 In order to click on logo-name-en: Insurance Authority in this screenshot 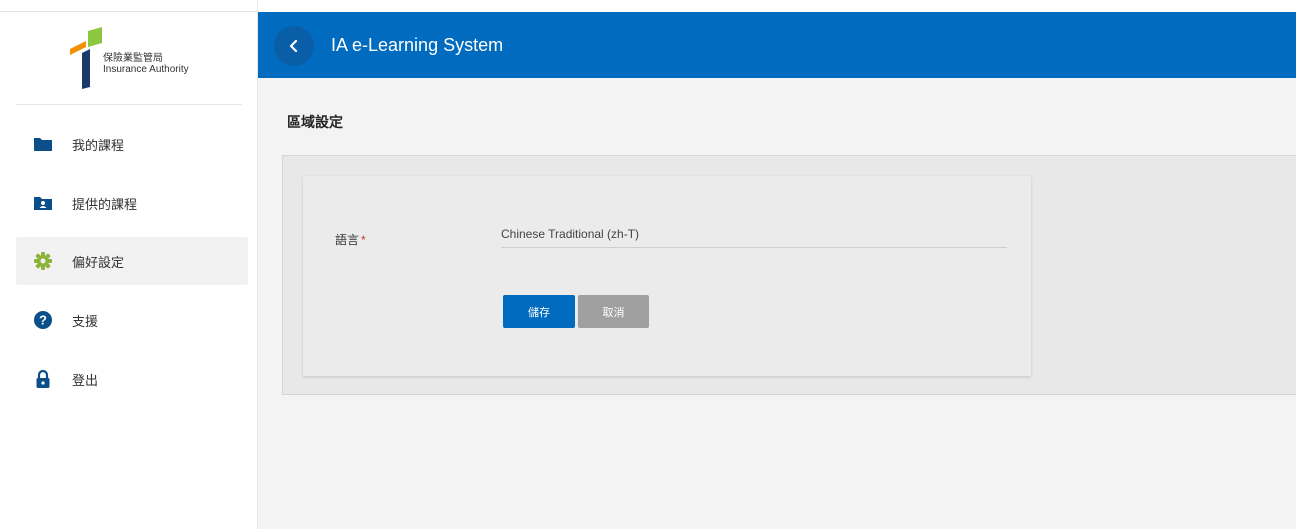, I will do `click(146, 69)`.